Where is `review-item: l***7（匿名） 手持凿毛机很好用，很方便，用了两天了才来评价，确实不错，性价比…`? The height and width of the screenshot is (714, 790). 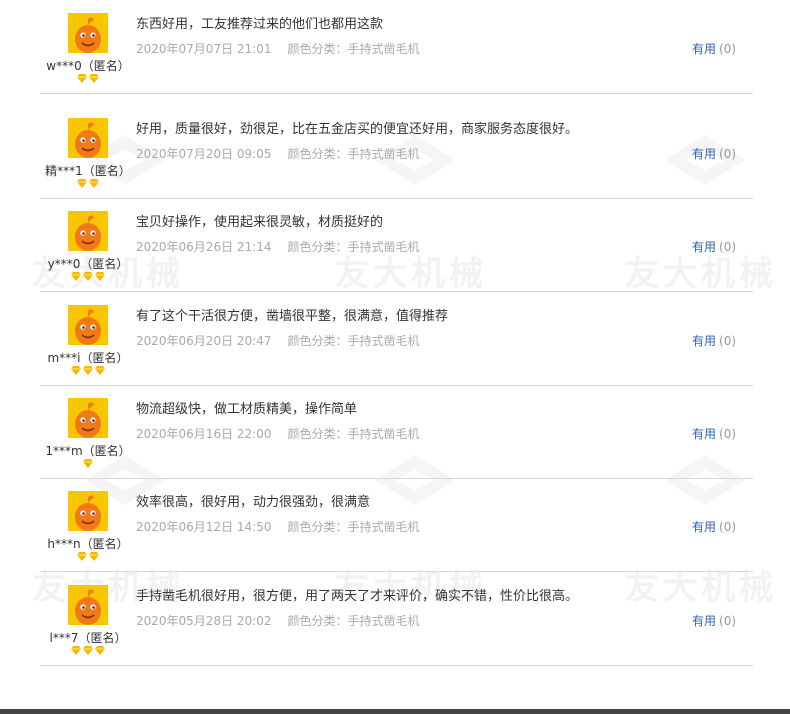 review-item: l***7（匿名） 手持凿毛机很好用，很方便，用了两天了才来评价，确实不错，性价比… is located at coordinates (396, 619).